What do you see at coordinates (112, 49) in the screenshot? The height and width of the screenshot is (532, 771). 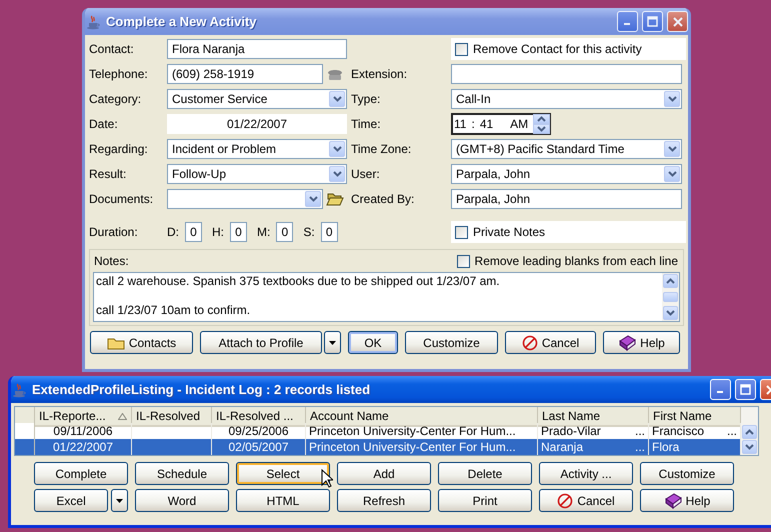 I see `field-label: Contact:` at bounding box center [112, 49].